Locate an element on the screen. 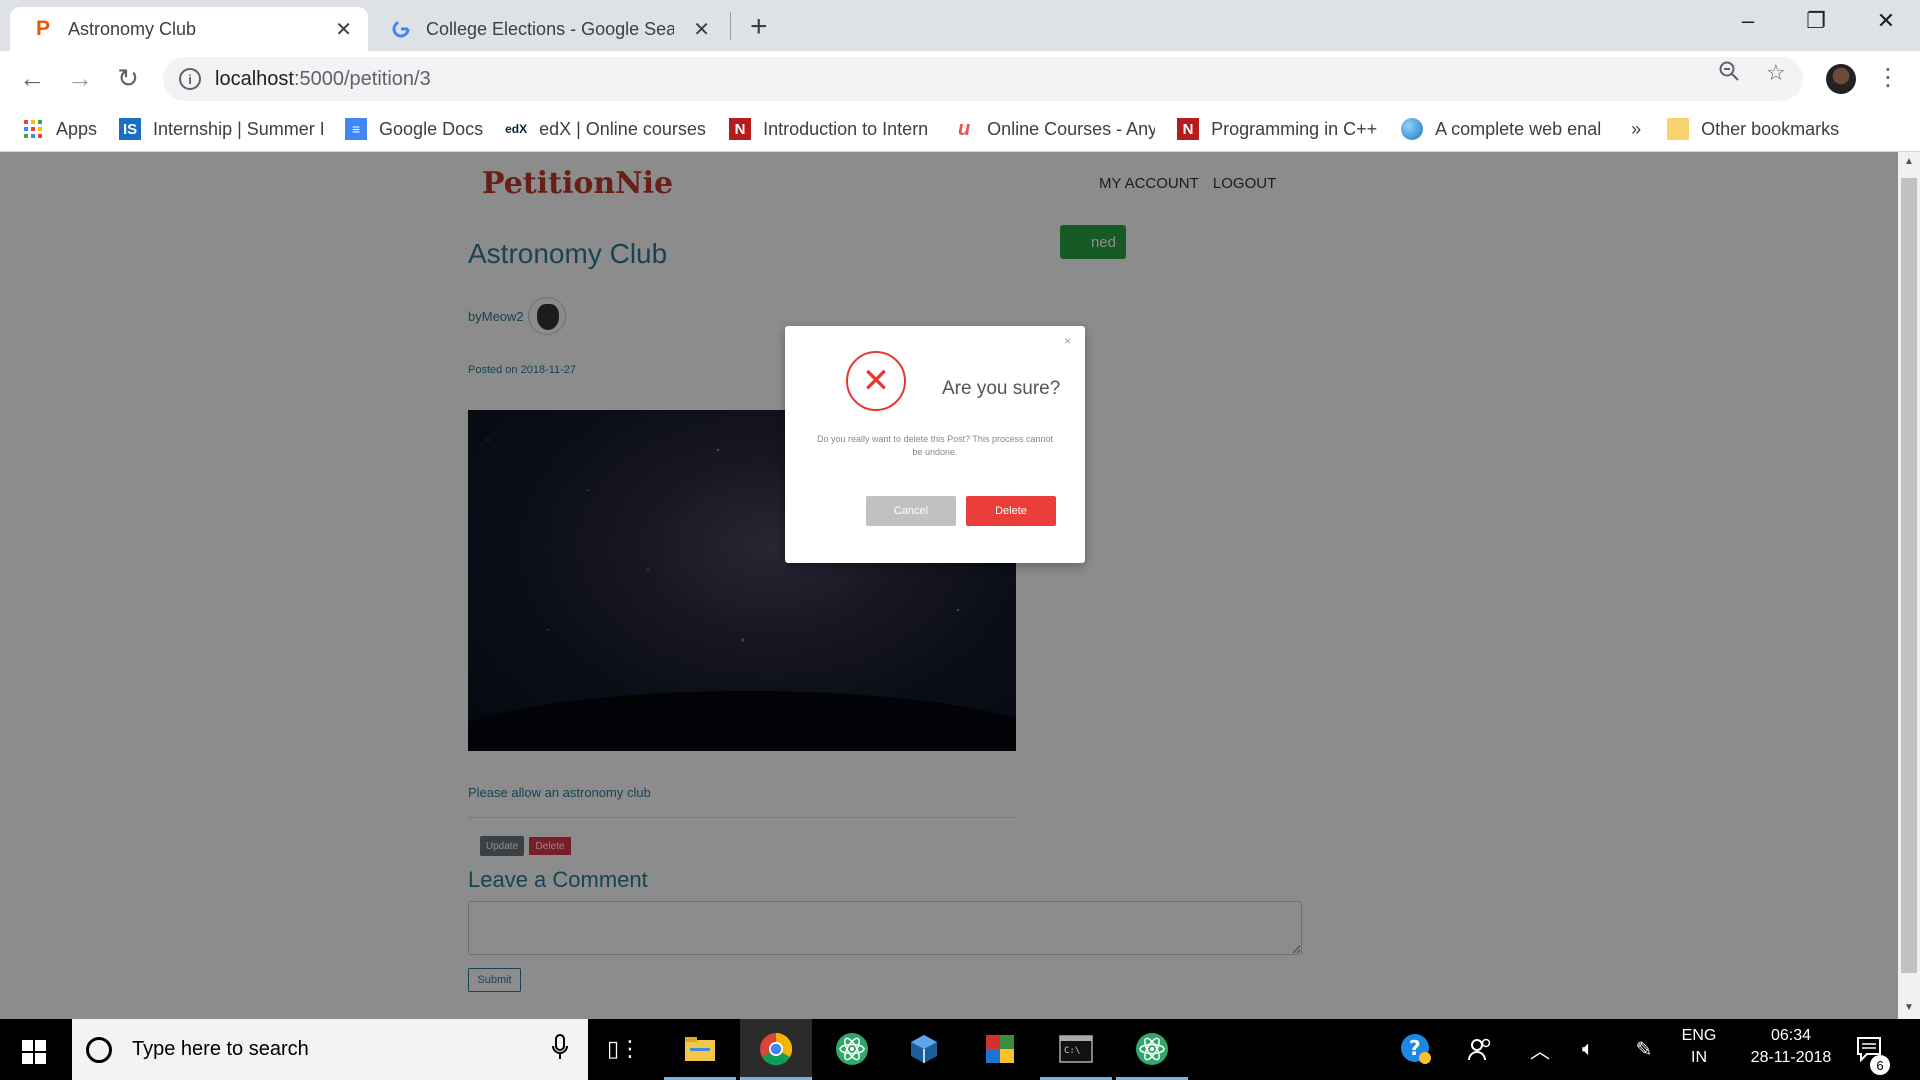  search-placeholder: Type here to search is located at coordinates (220, 1049).